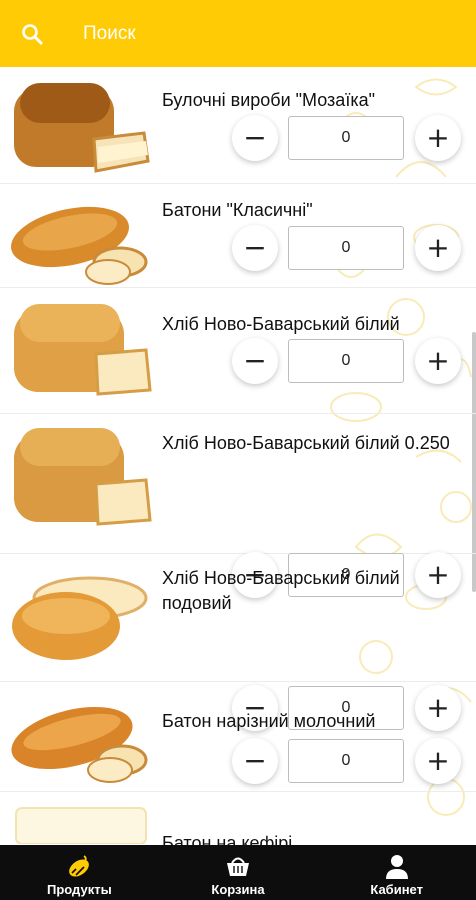 The image size is (476, 900). I want to click on product-name: Хліб Ново-Баварський білий, so click(281, 324).